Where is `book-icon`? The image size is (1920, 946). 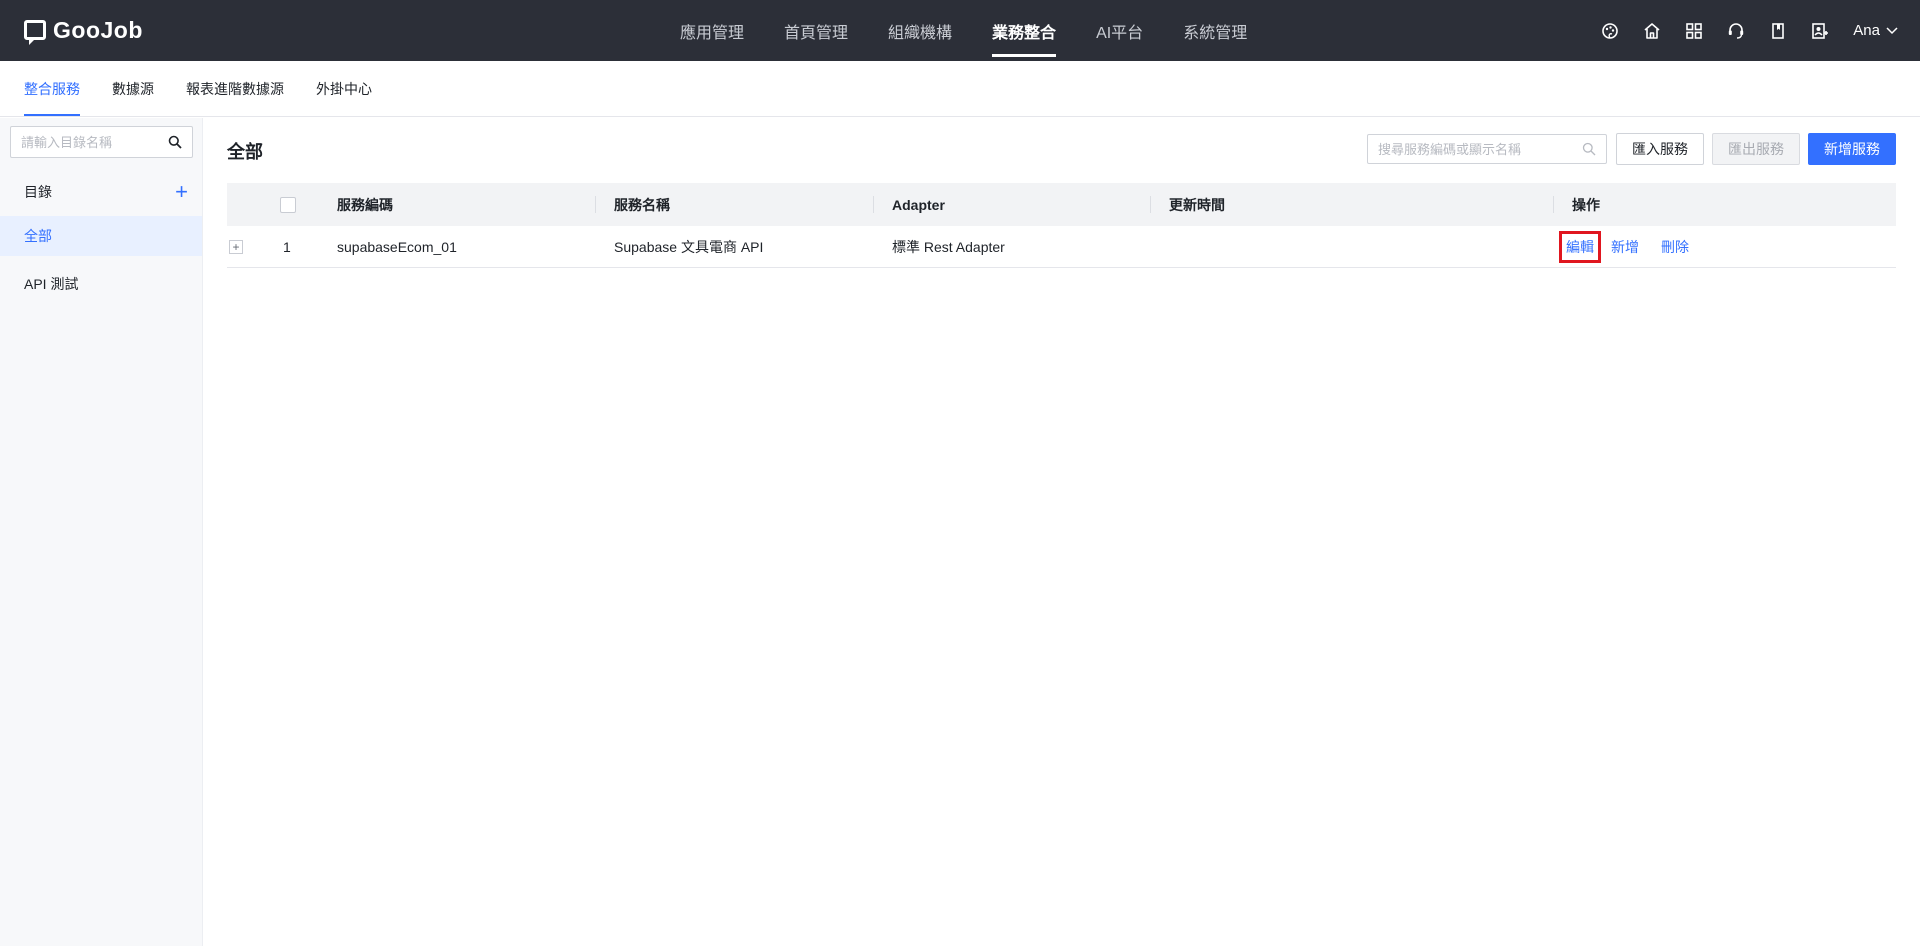
book-icon is located at coordinates (1778, 31).